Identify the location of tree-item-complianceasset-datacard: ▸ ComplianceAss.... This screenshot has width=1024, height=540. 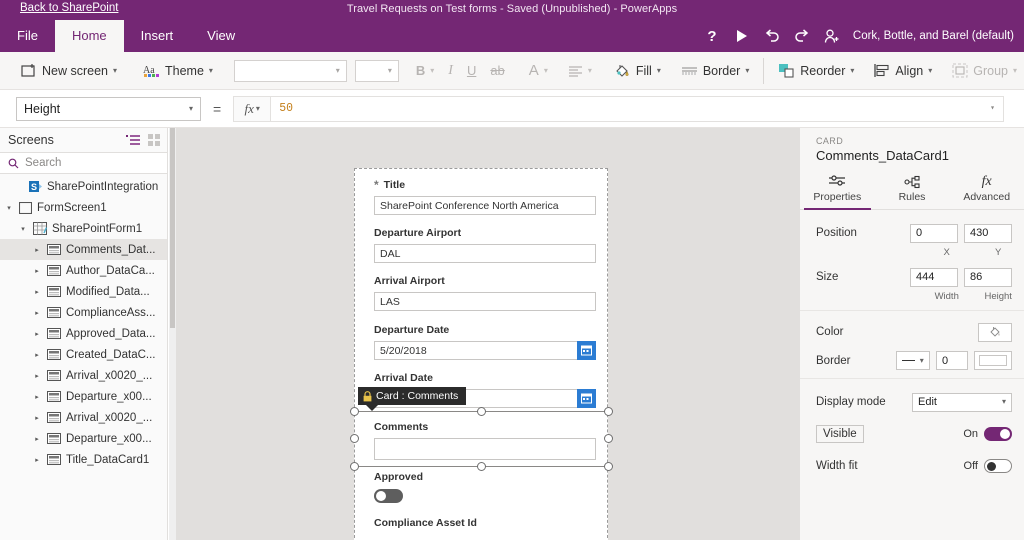
(83, 312).